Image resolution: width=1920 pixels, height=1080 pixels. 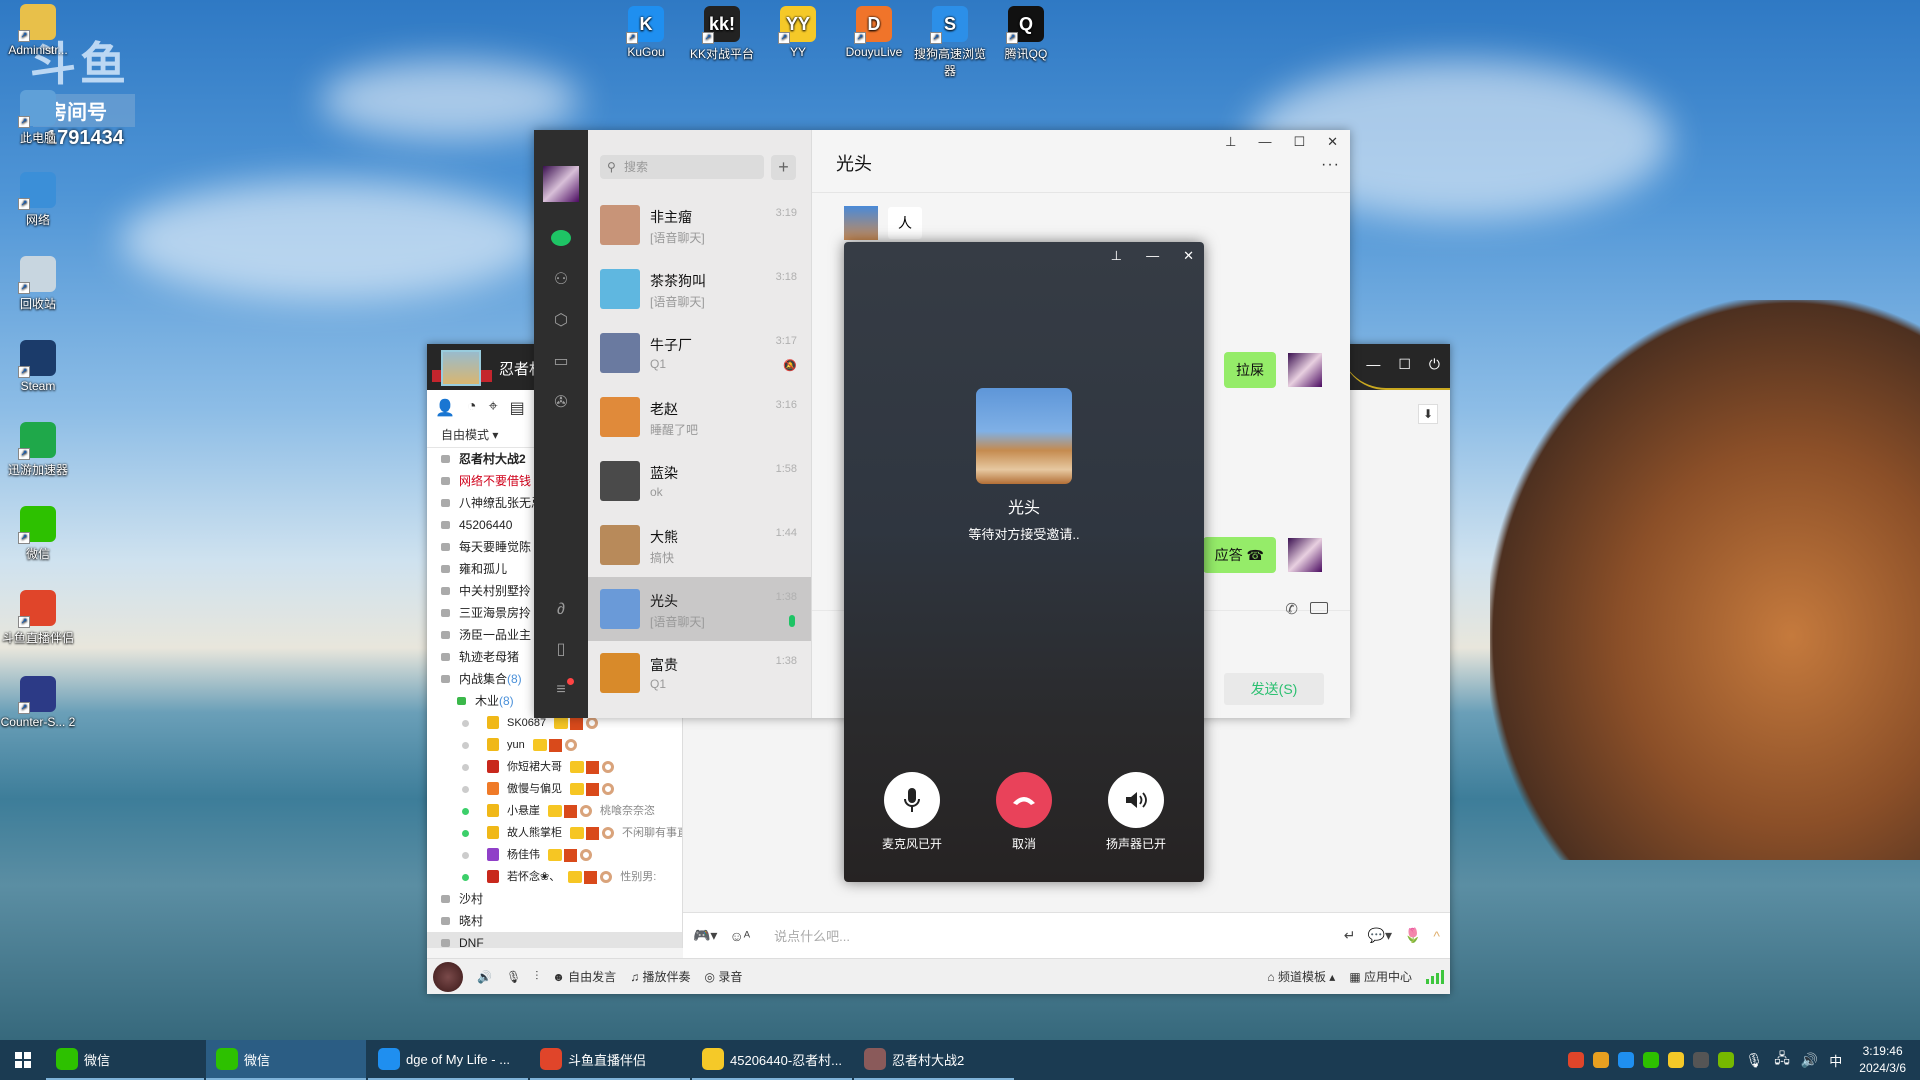 I want to click on desktop-icon: YY ↗ YY, so click(x=798, y=32).